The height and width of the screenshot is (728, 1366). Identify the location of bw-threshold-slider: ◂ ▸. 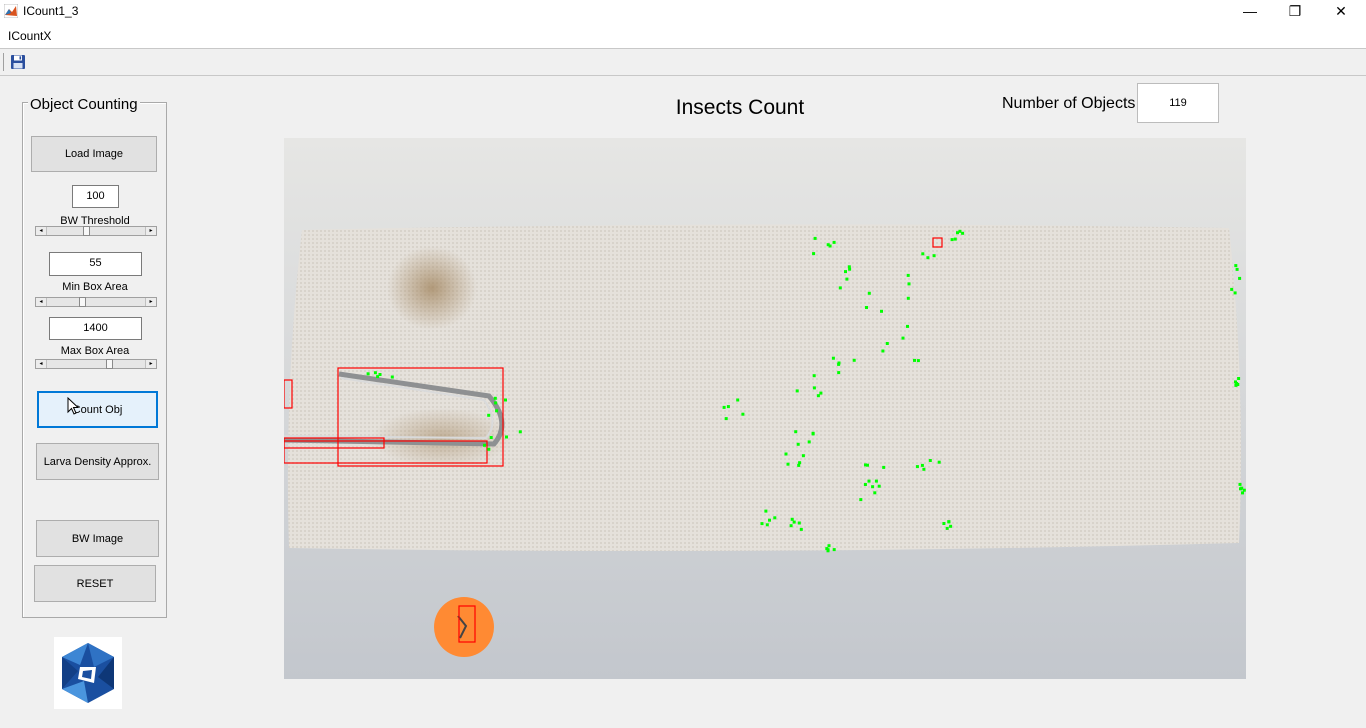
(96, 231).